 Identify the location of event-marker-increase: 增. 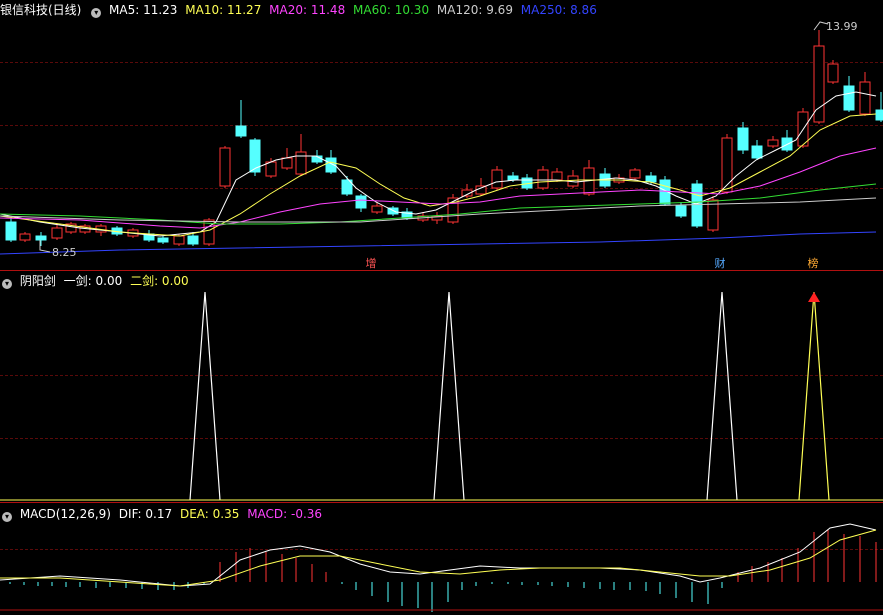
(371, 264).